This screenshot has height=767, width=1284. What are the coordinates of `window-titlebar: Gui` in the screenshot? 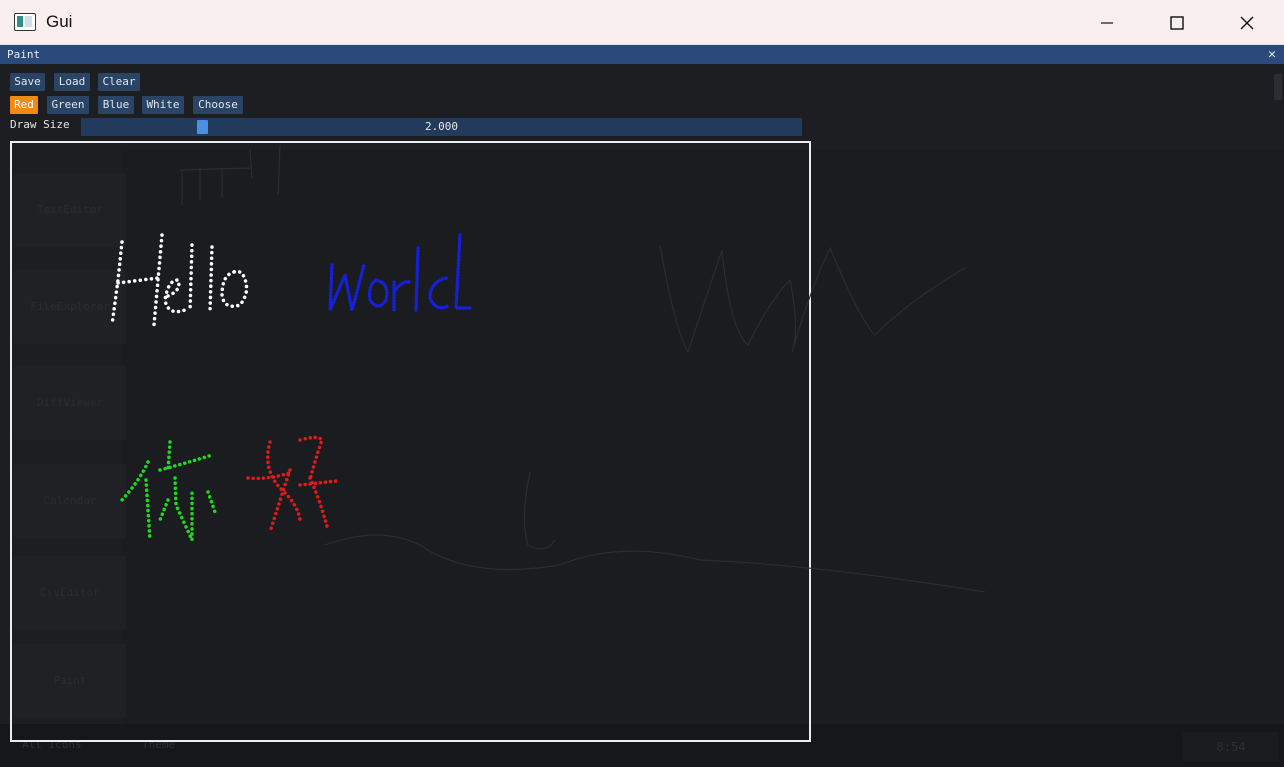 It's located at (642, 22).